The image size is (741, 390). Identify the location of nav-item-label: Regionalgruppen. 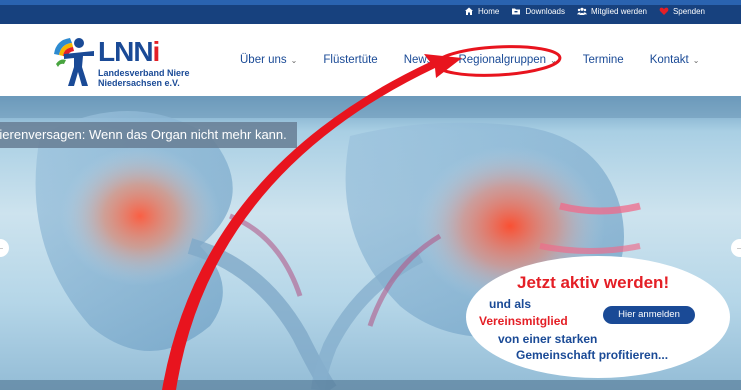
(502, 60).